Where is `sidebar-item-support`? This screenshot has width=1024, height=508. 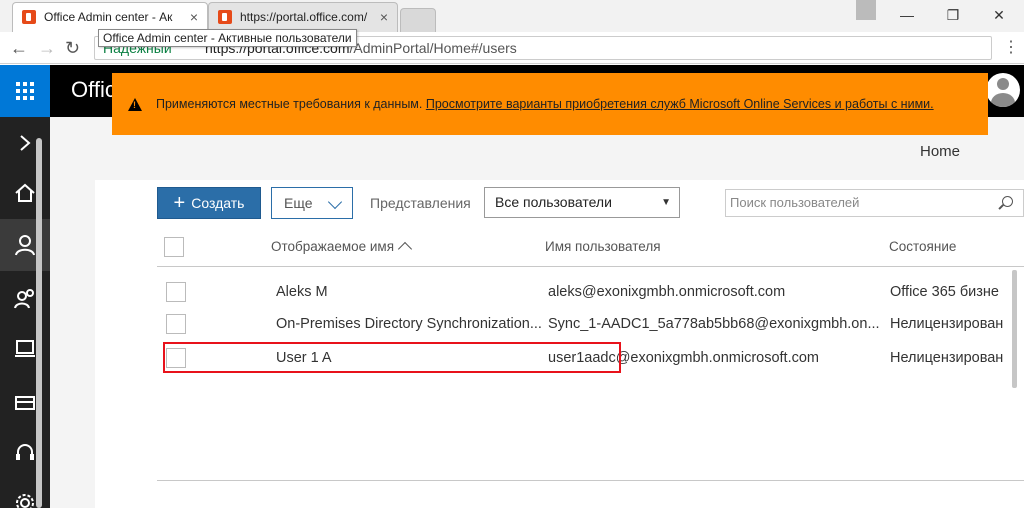
sidebar-item-support is located at coordinates (25, 453).